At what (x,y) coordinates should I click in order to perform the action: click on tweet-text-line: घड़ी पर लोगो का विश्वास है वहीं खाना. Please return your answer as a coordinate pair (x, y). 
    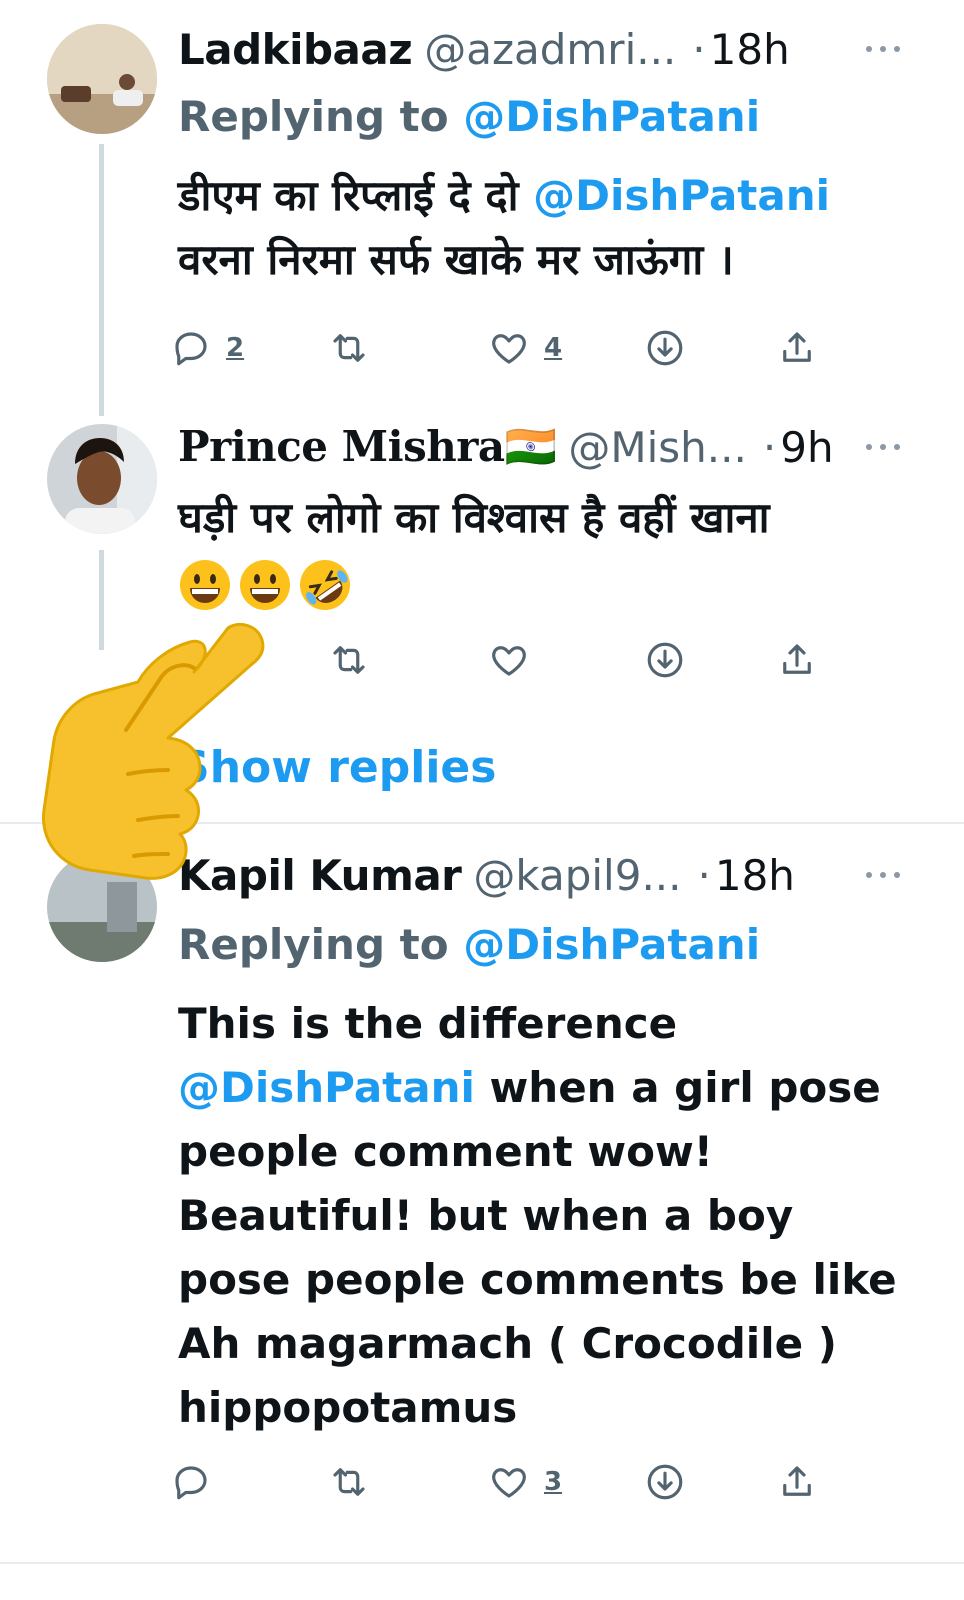
    Looking at the image, I should click on (474, 517).